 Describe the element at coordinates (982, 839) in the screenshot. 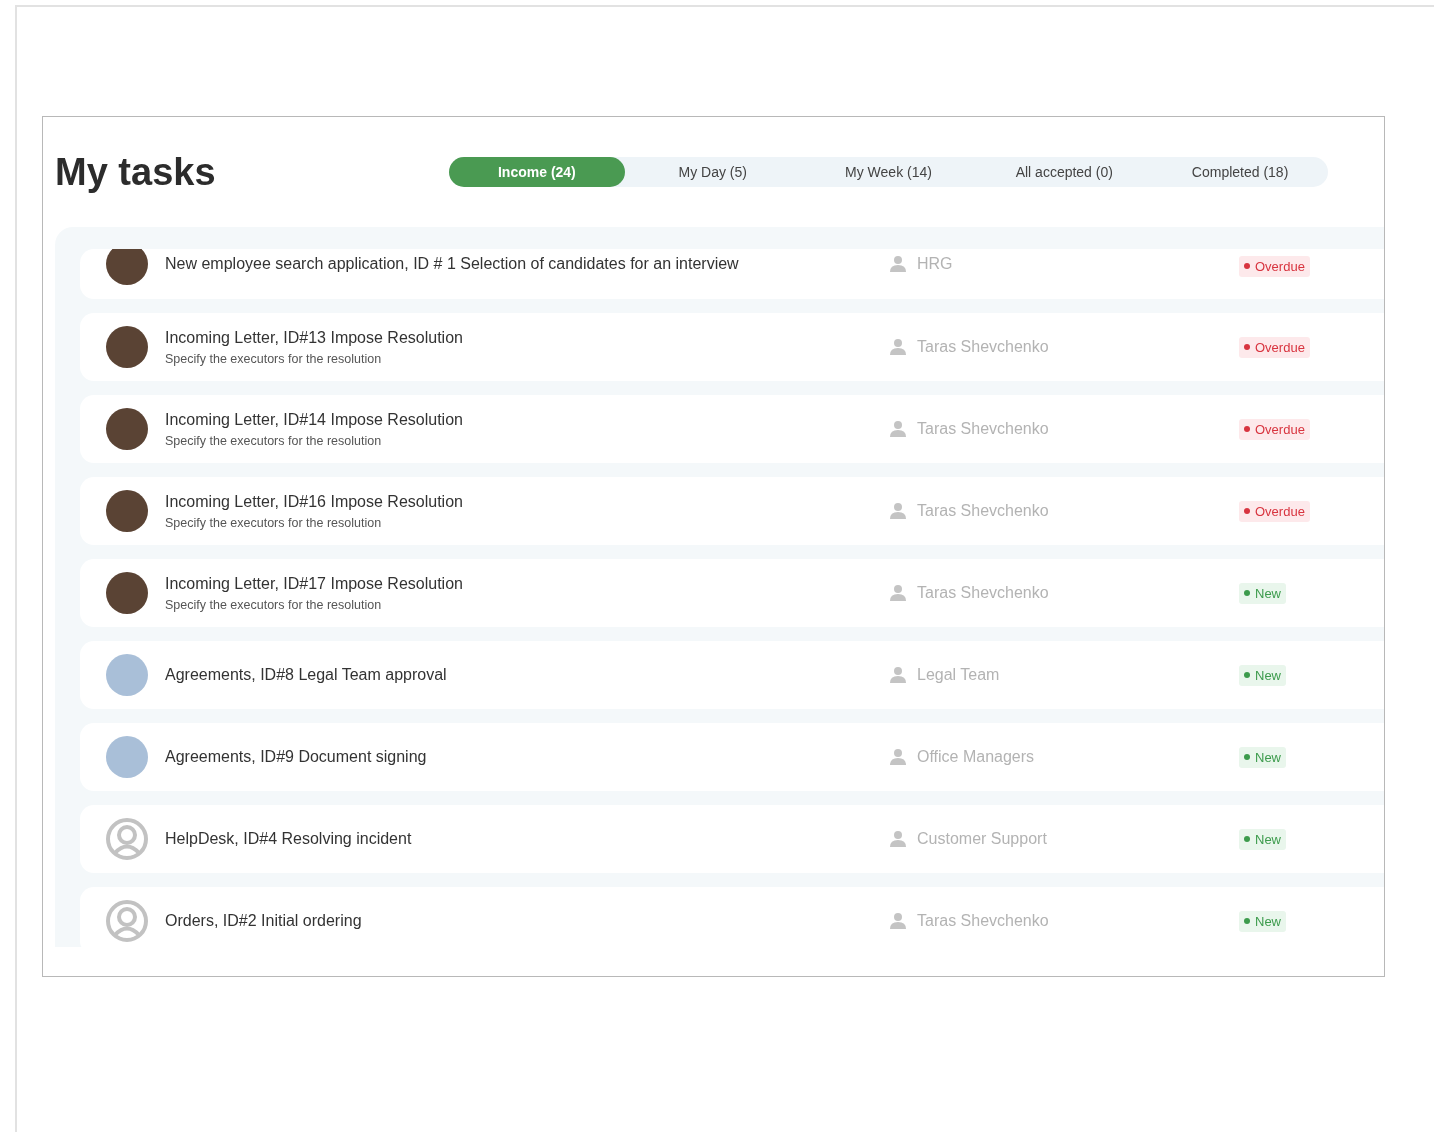

I see `assignee-name: Customer Support` at that location.